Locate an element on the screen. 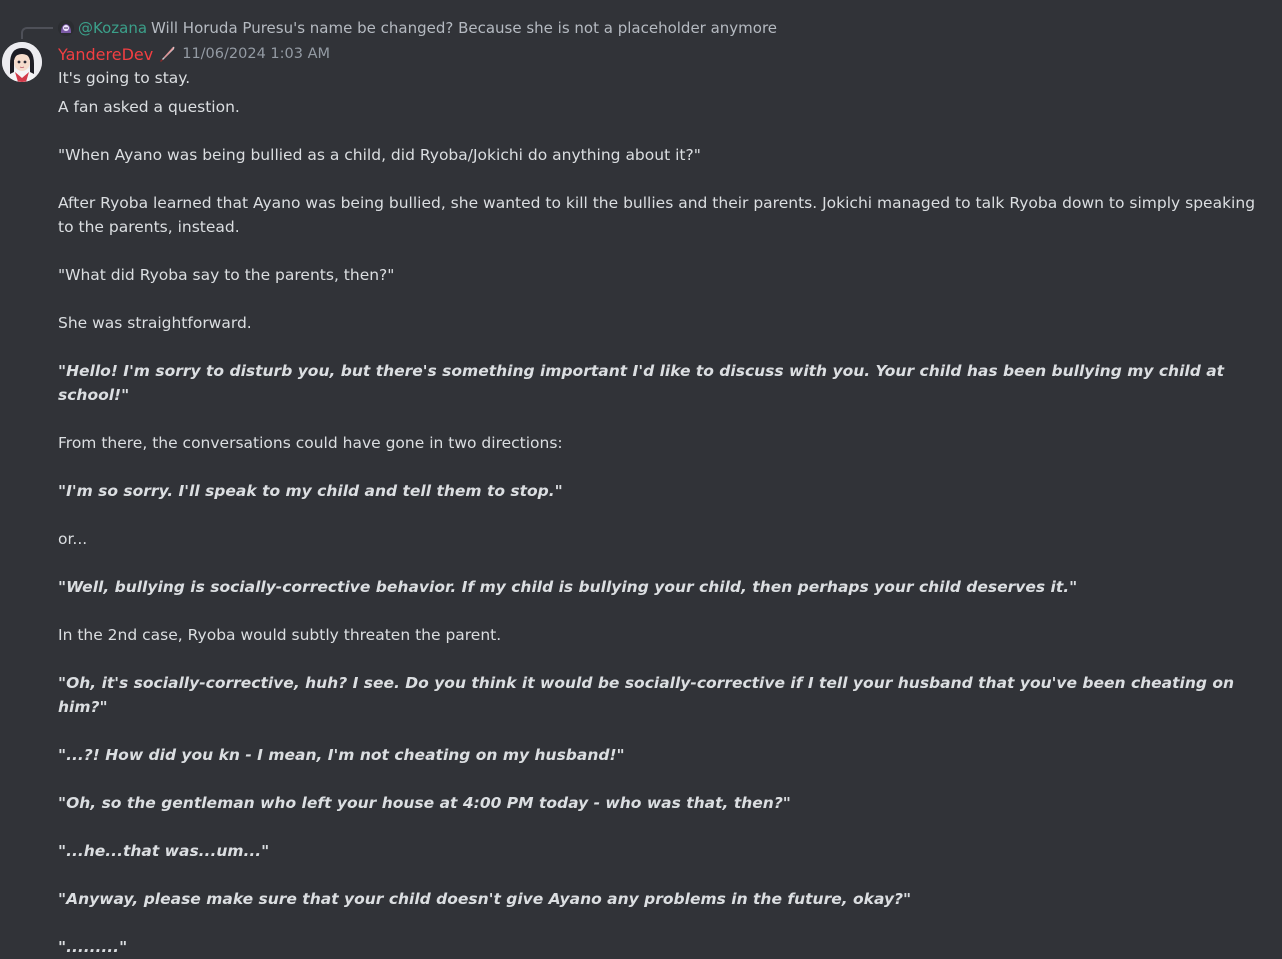  message-line: It's going to stay. is located at coordinates (124, 78).